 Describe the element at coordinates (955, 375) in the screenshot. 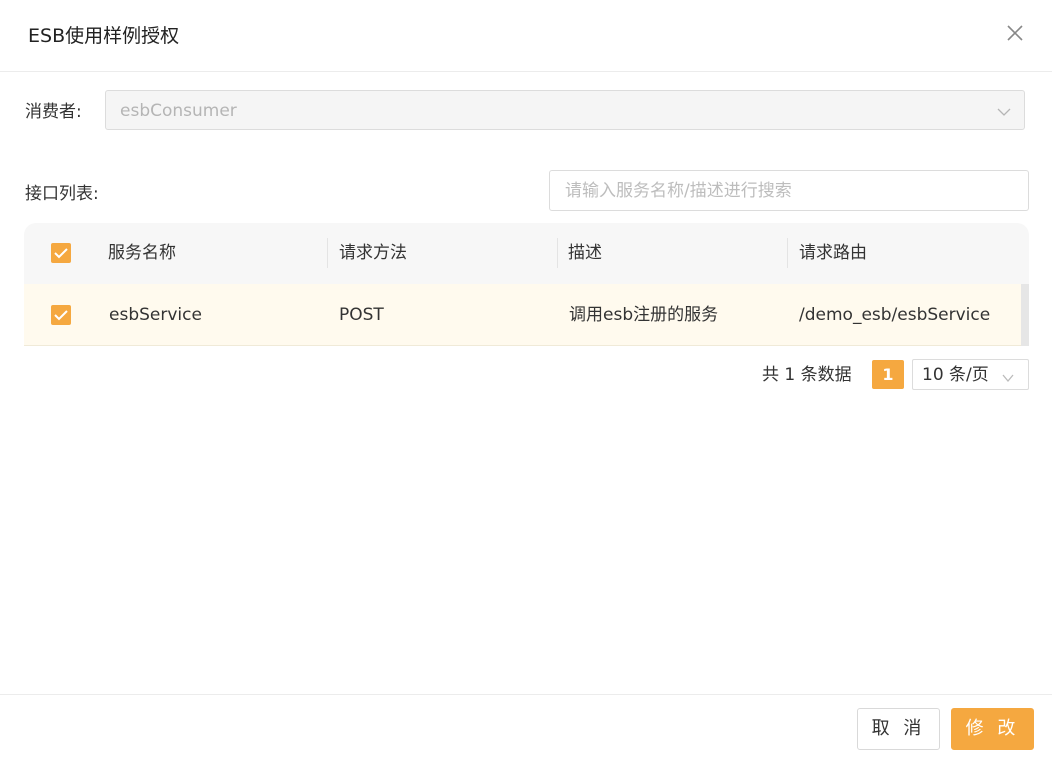

I see `page-size-value: 10 条/页` at that location.